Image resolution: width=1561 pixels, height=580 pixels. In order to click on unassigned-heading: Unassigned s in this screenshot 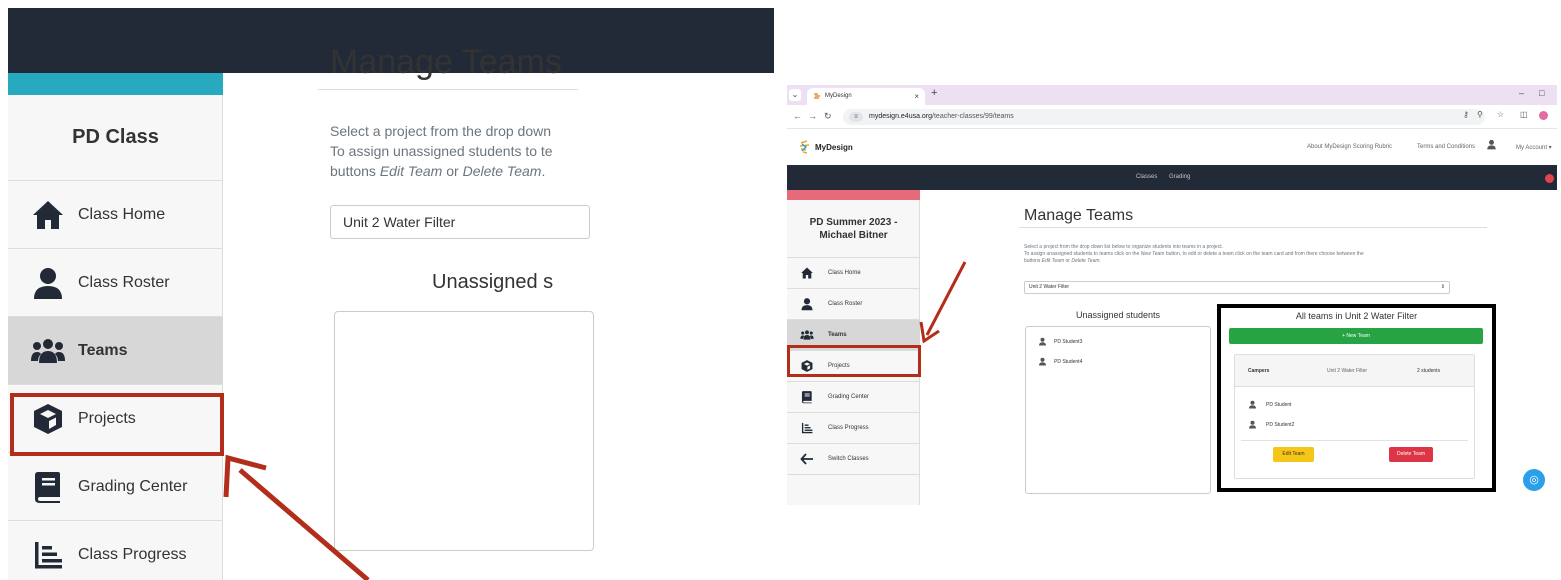, I will do `click(493, 282)`.